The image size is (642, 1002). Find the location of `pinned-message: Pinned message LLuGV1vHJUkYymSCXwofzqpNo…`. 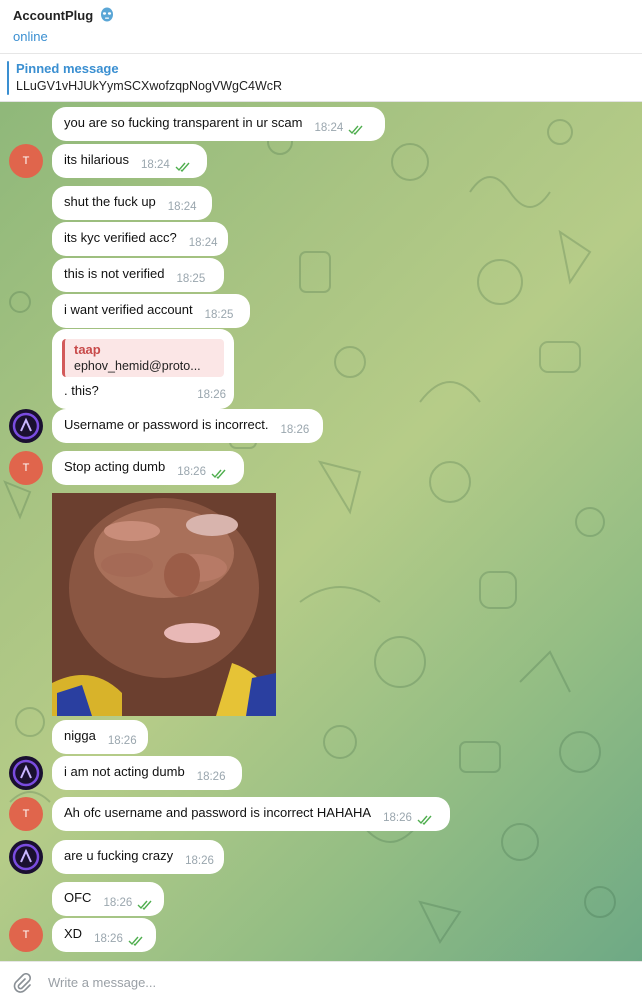

pinned-message: Pinned message LLuGV1vHJUkYymSCXwofzqpNo… is located at coordinates (321, 78).